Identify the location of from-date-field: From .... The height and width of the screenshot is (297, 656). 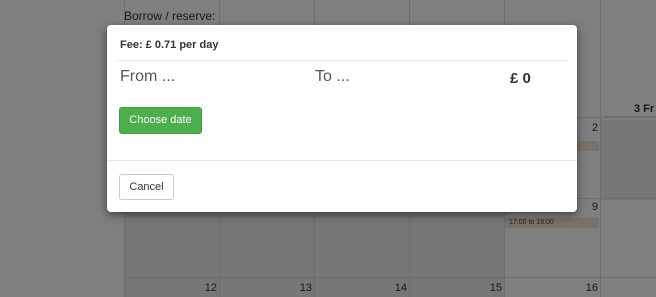
(147, 77).